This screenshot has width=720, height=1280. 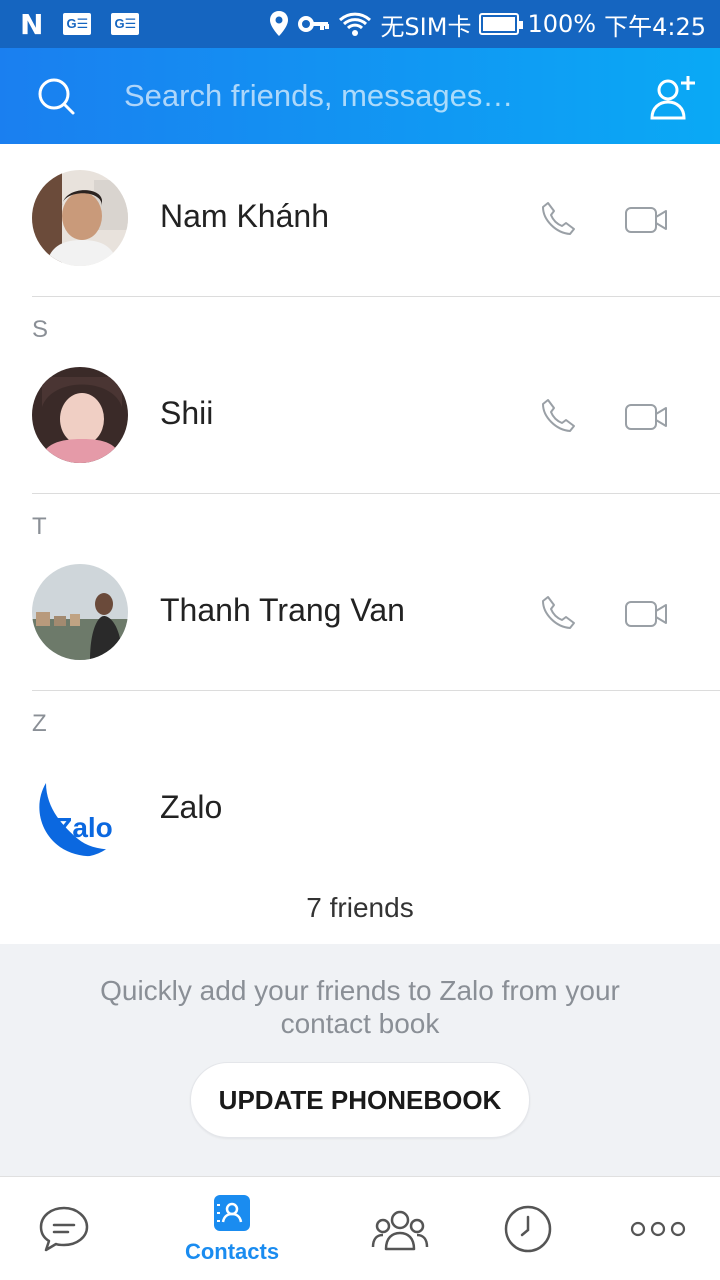 I want to click on section-header: Z, so click(x=39, y=723).